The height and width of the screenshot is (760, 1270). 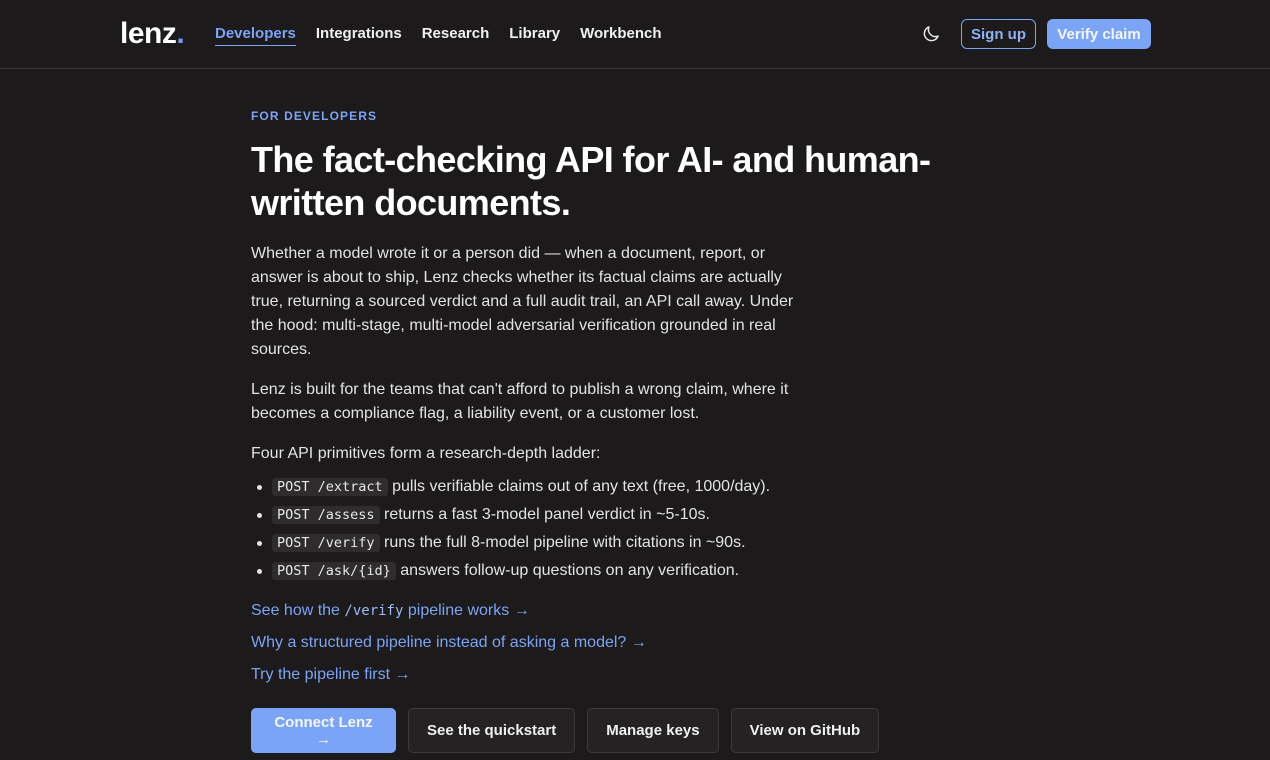 I want to click on link-code: /verify, so click(x=374, y=611).